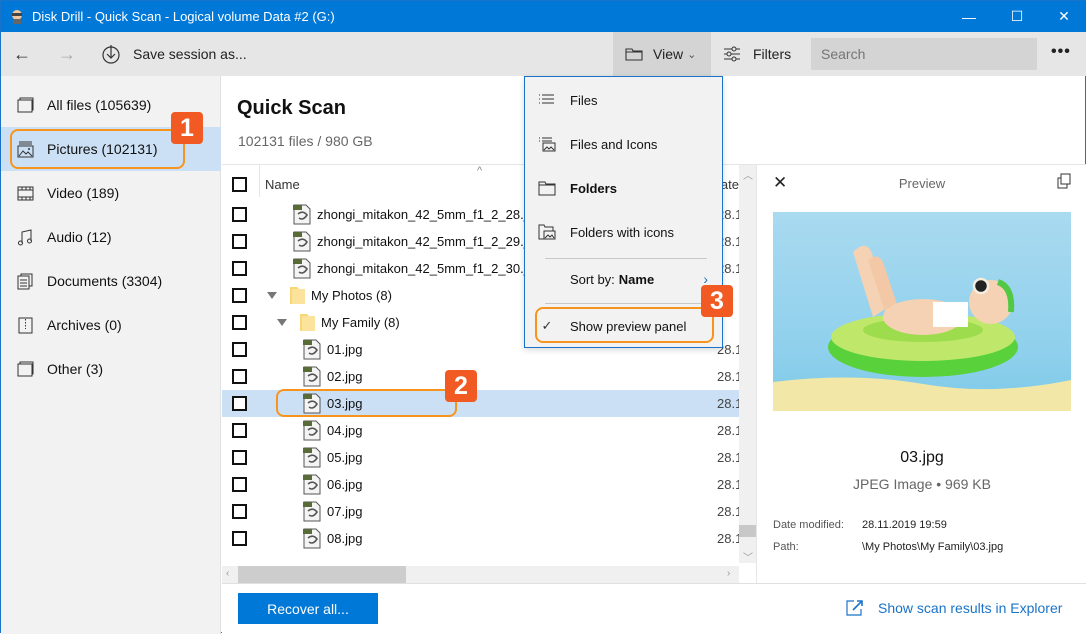 Image resolution: width=1086 pixels, height=634 pixels. What do you see at coordinates (105, 281) in the screenshot?
I see `sidebar-item-label: Documents (3304)` at bounding box center [105, 281].